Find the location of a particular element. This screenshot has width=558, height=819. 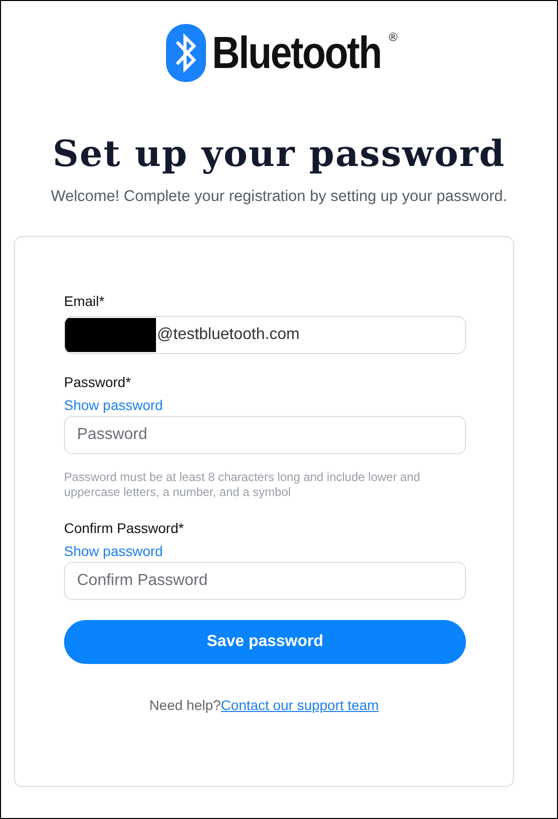

password-hint: Password must be at least 8 characters long and include lower and uppercase letters, a number, and a symbol is located at coordinates (243, 485).